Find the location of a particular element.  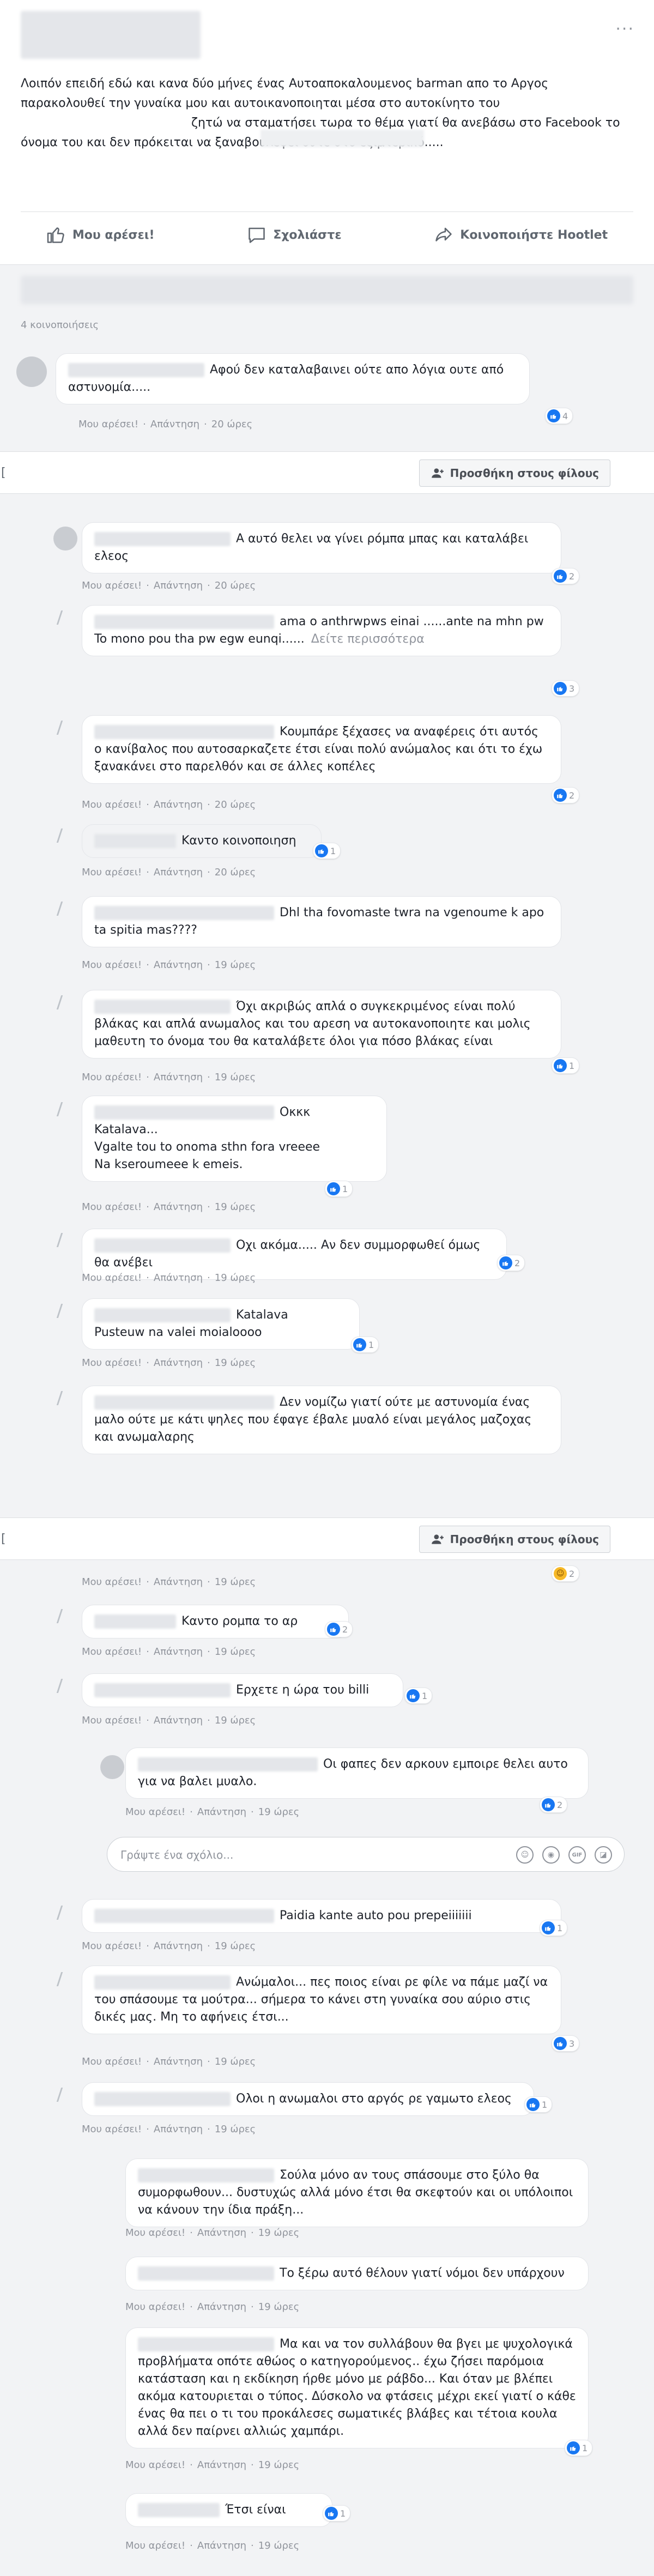

gif-icon: GIF is located at coordinates (577, 1855).